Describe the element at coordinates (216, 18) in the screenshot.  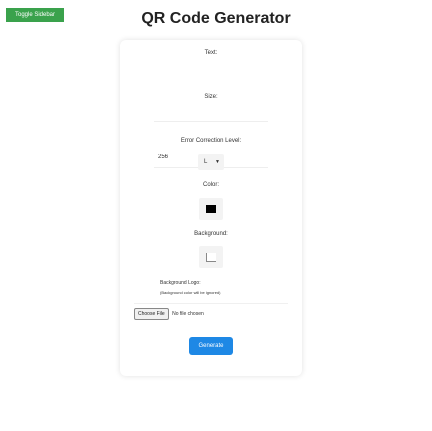
I see `page-title: QR Code Generator` at that location.